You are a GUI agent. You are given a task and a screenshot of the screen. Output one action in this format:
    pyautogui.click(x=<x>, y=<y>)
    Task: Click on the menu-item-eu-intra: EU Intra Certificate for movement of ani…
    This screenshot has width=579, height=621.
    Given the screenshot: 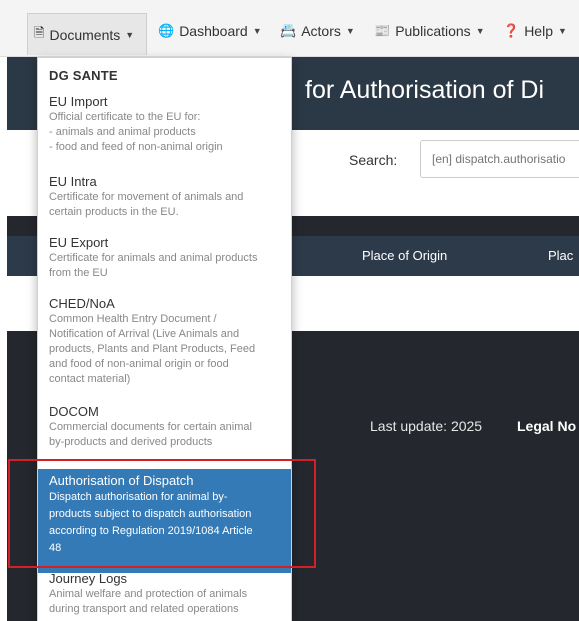 What is the action you would take?
    pyautogui.click(x=164, y=196)
    